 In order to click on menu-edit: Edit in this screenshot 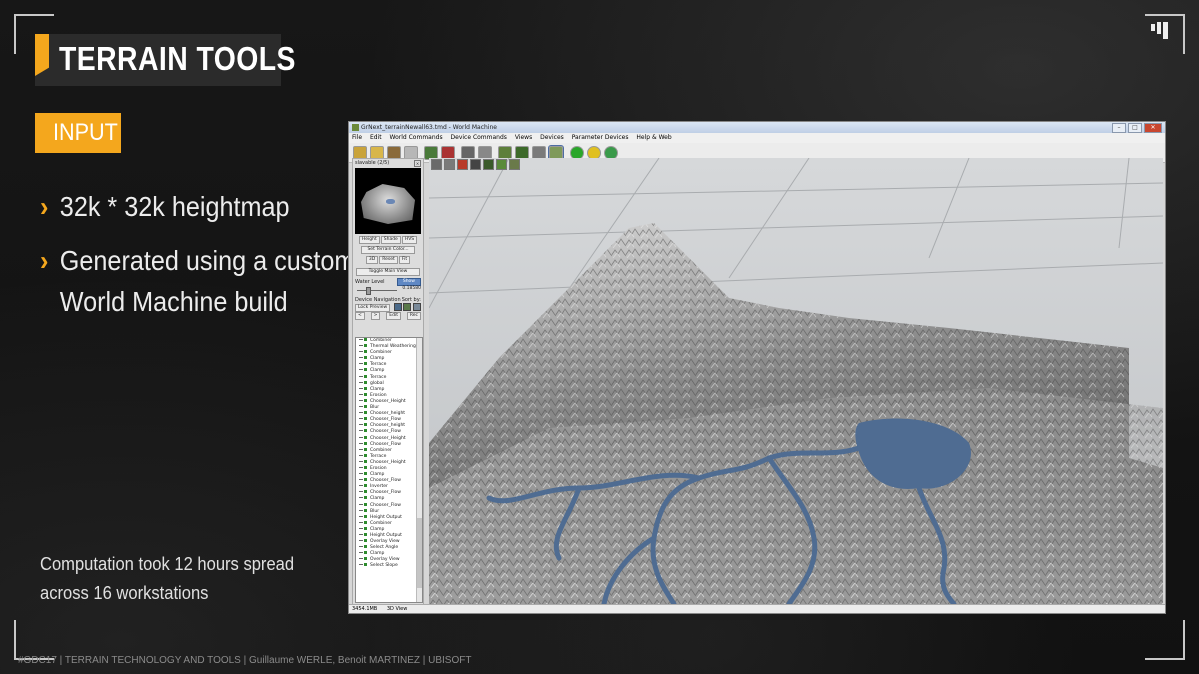, I will do `click(376, 137)`.